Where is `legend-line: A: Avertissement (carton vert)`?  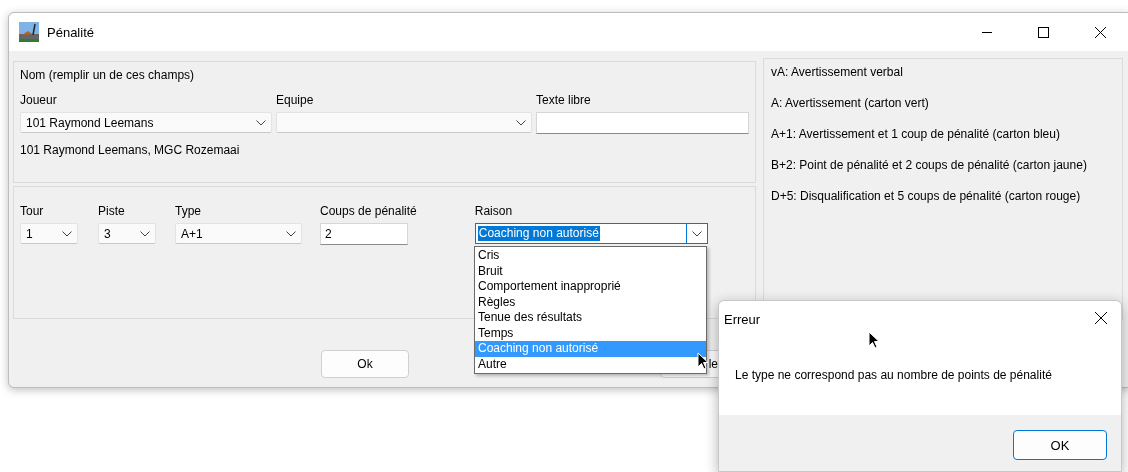
legend-line: A: Avertissement (carton vert) is located at coordinates (850, 103).